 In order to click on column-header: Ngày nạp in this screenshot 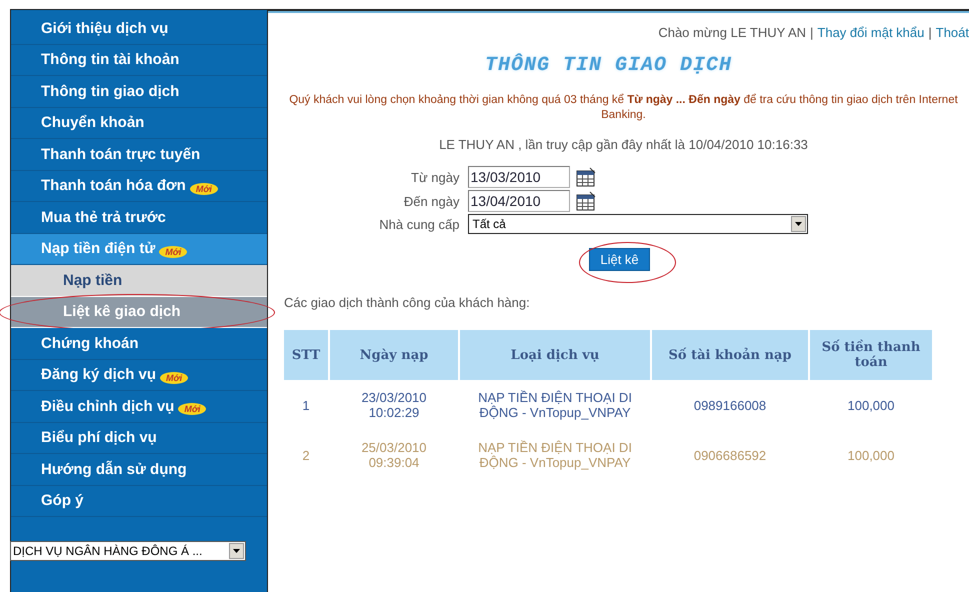, I will do `click(394, 355)`.